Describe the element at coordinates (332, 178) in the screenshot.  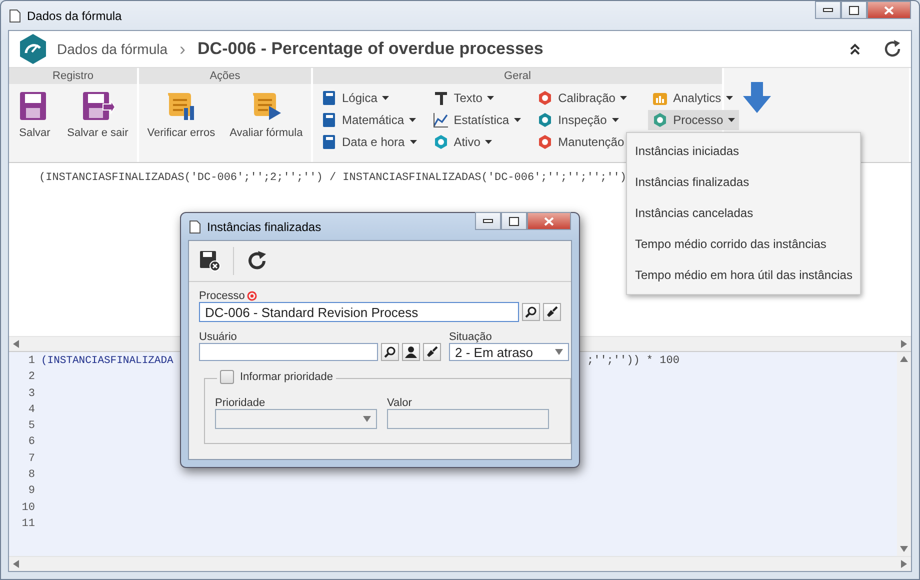
I see `formula-text: (INSTANCIASFINALIZADAS('DC-006';'';2;'';'') / INSTANCIASFINALIZADAS('DC-006';'';'';'';'')` at that location.